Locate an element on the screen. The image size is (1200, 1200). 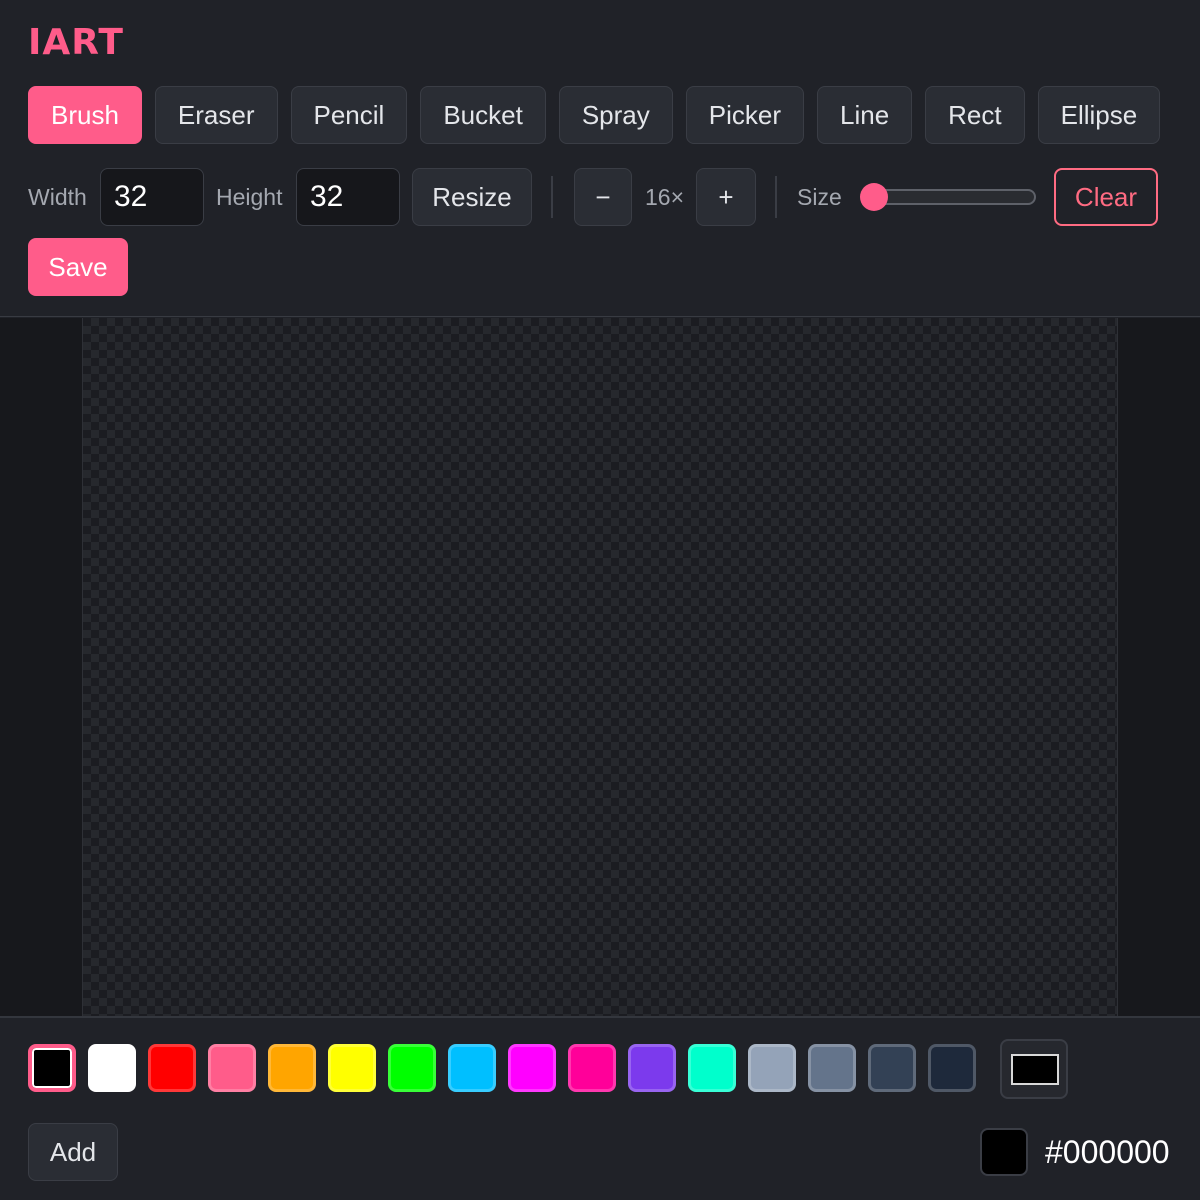
zoom-level: 16× is located at coordinates (665, 197).